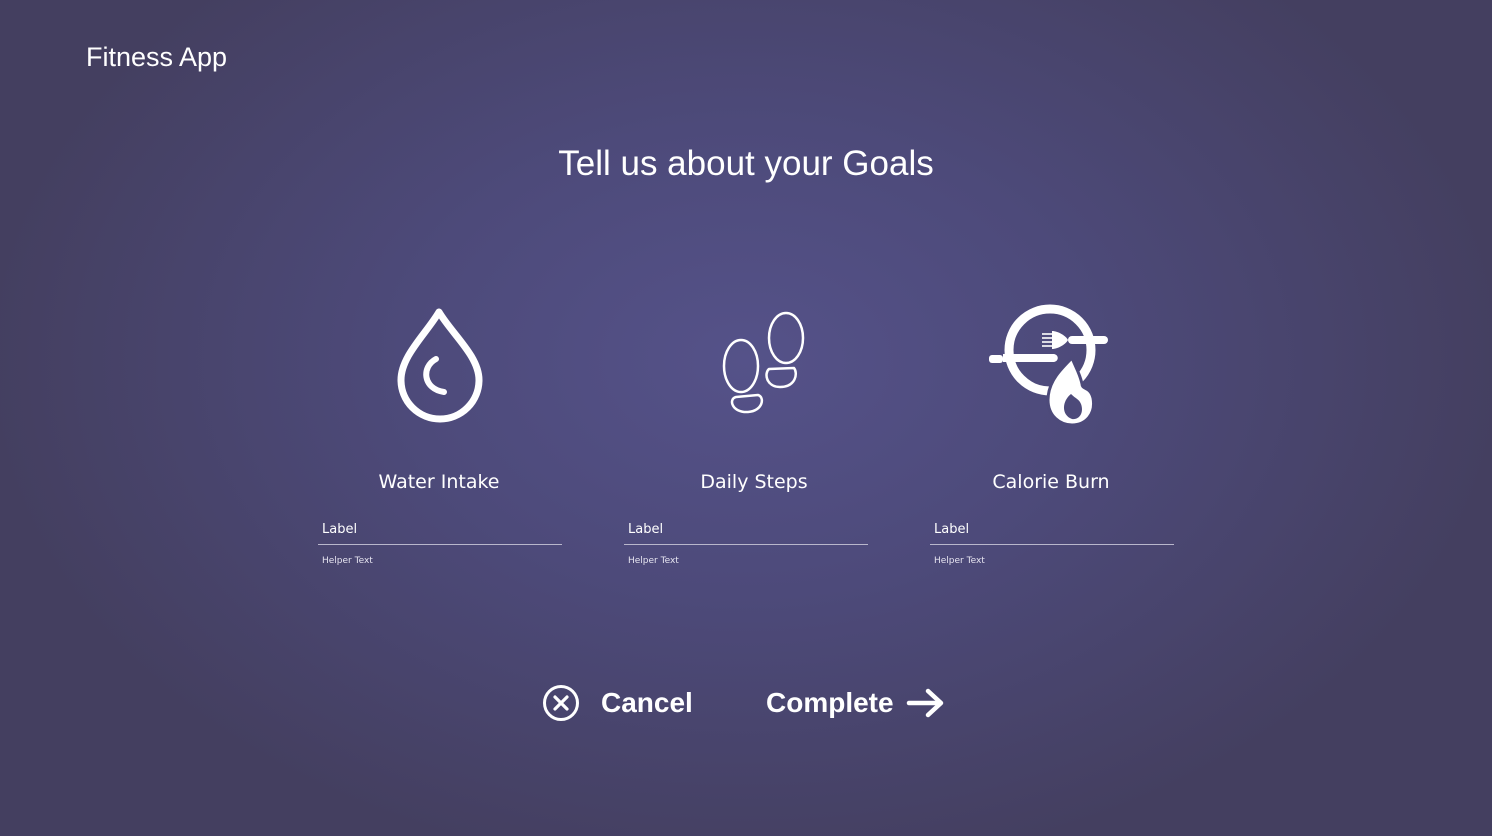  I want to click on water-intake-helper-text: Helper Text, so click(347, 561).